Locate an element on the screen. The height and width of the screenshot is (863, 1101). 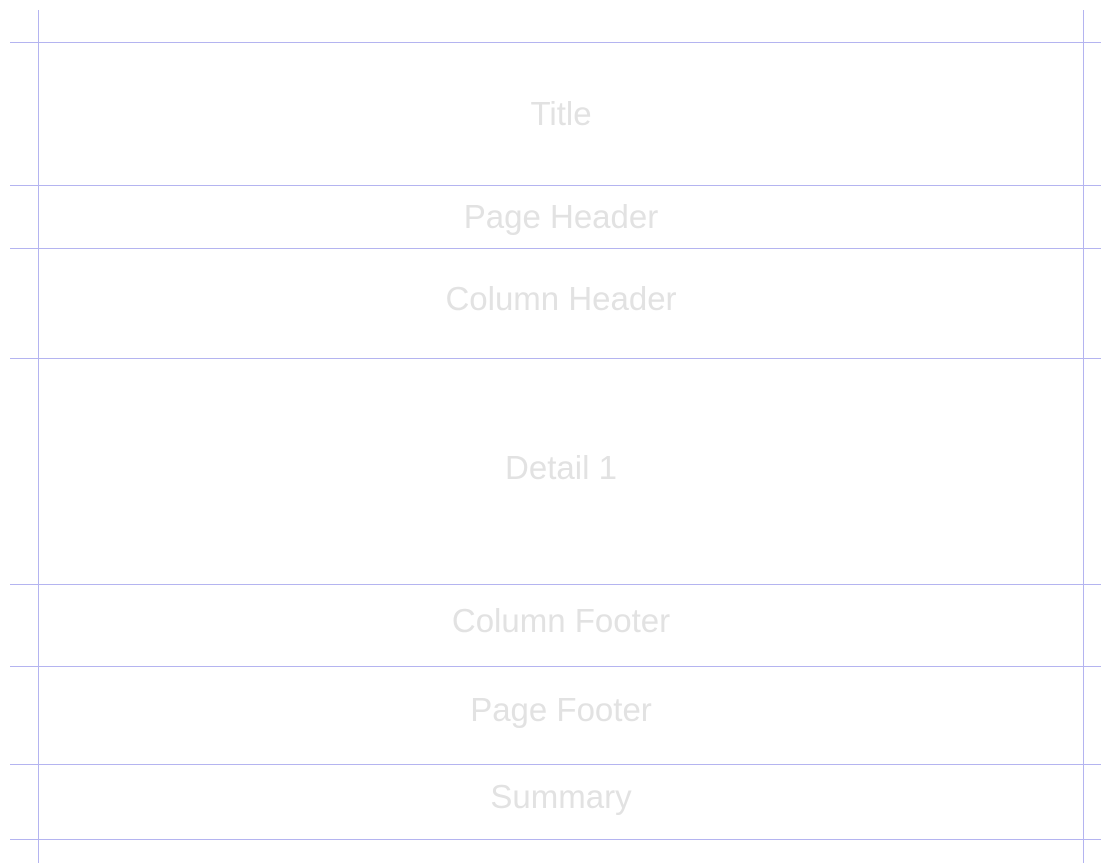
band-label: Column Header is located at coordinates (561, 298).